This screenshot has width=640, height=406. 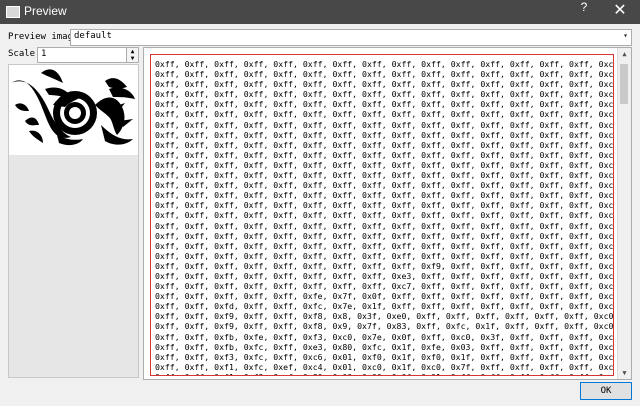 I want to click on preview-image, so click(x=73, y=110).